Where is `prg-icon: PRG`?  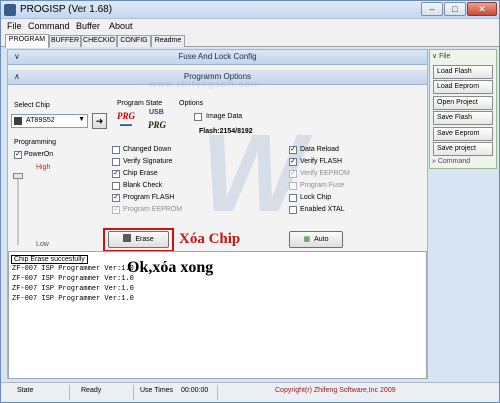
prg-icon: PRG is located at coordinates (126, 116).